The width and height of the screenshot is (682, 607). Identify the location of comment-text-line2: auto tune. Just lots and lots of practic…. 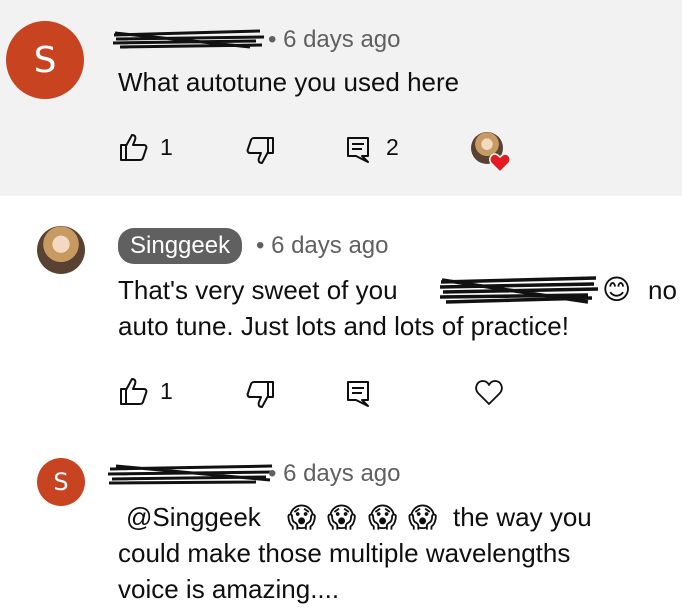
(343, 326).